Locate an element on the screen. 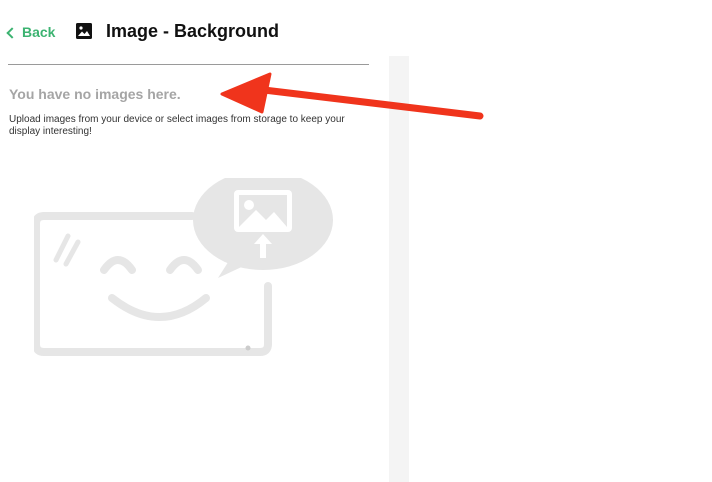 The image size is (712, 482). chevron-left-icon is located at coordinates (12, 32).